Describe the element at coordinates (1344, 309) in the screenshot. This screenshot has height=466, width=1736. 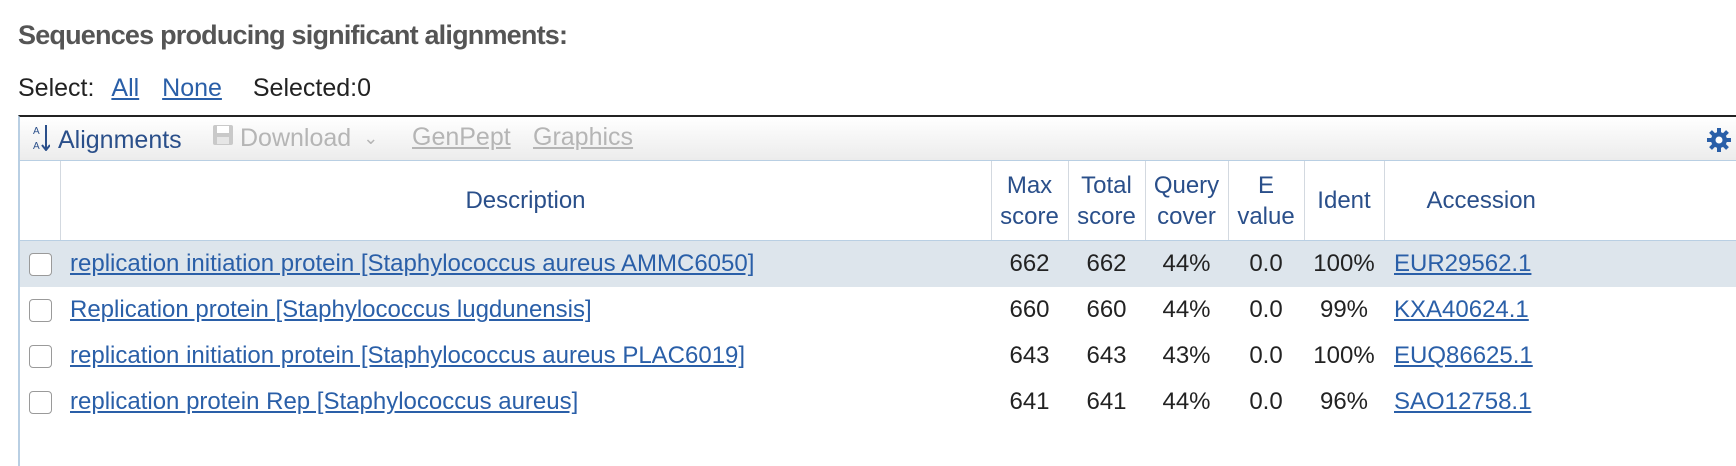
I see `ident-cell: 99%` at that location.